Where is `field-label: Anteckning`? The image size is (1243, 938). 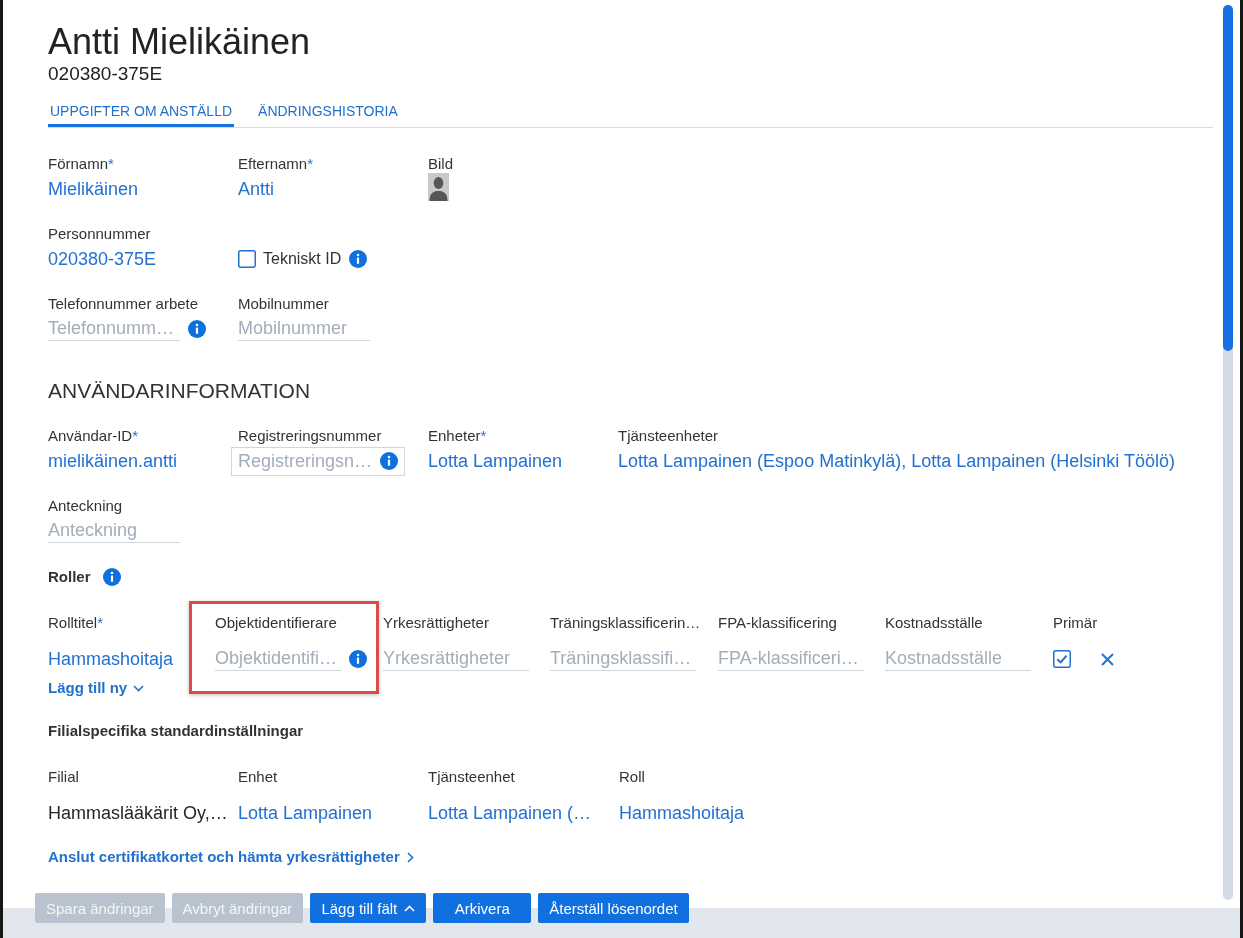
field-label: Anteckning is located at coordinates (85, 506).